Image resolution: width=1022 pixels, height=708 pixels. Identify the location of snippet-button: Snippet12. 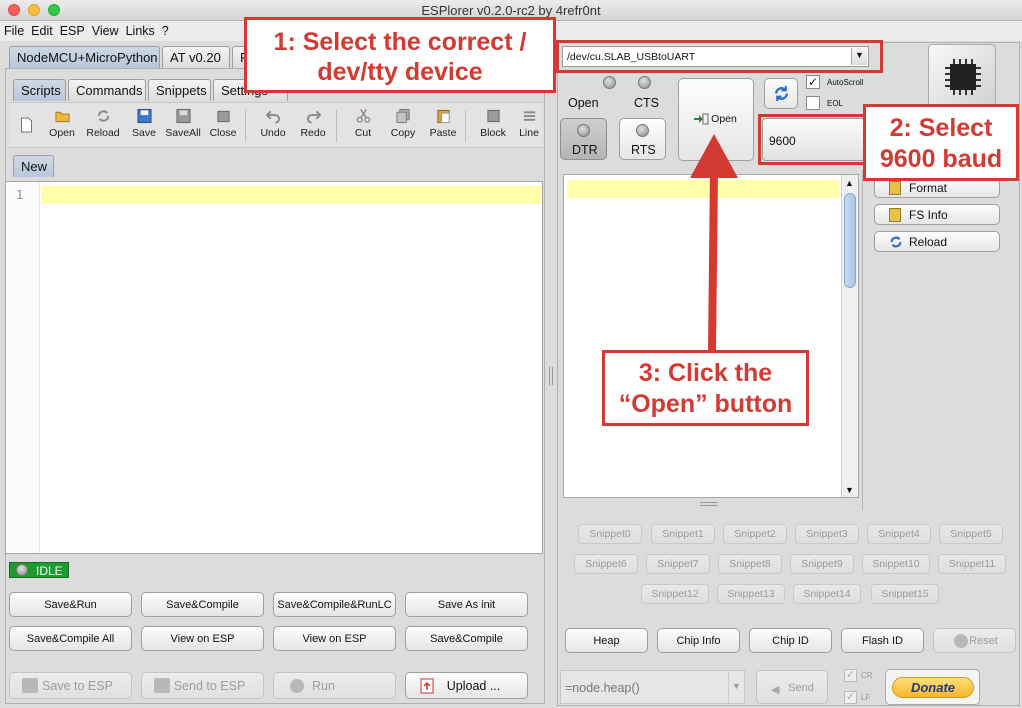
(675, 594).